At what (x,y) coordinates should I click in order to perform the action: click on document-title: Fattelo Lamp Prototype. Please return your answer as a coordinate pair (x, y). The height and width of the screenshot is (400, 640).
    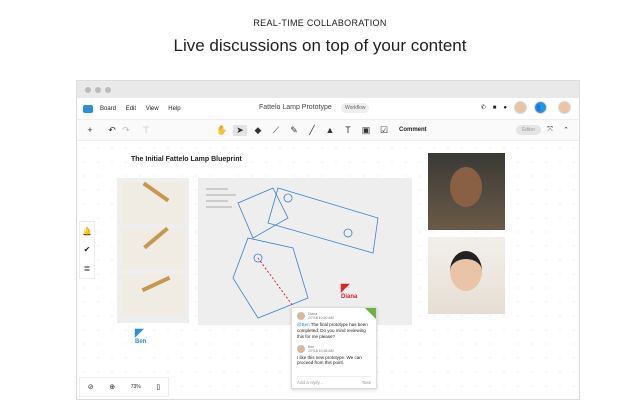
    Looking at the image, I should click on (295, 107).